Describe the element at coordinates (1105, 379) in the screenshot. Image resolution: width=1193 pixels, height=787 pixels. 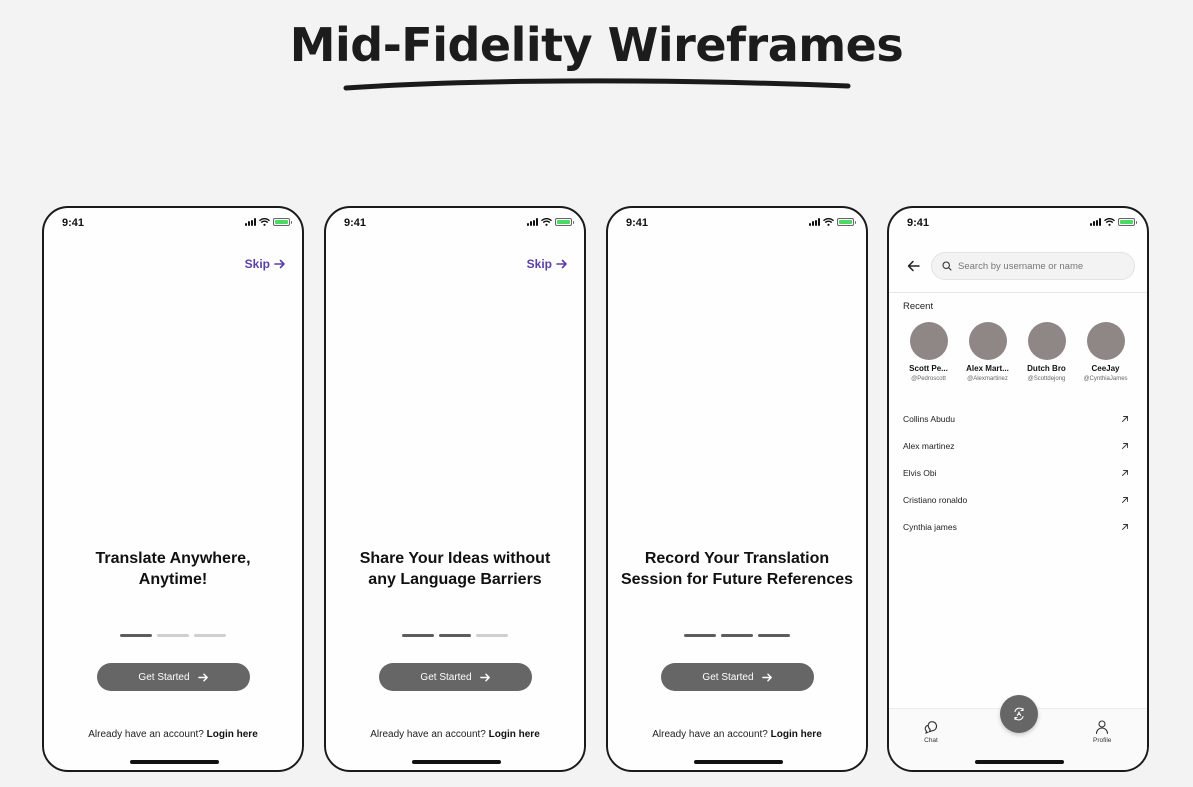
I see `recent-contact-handle: @CynthiaJames` at that location.